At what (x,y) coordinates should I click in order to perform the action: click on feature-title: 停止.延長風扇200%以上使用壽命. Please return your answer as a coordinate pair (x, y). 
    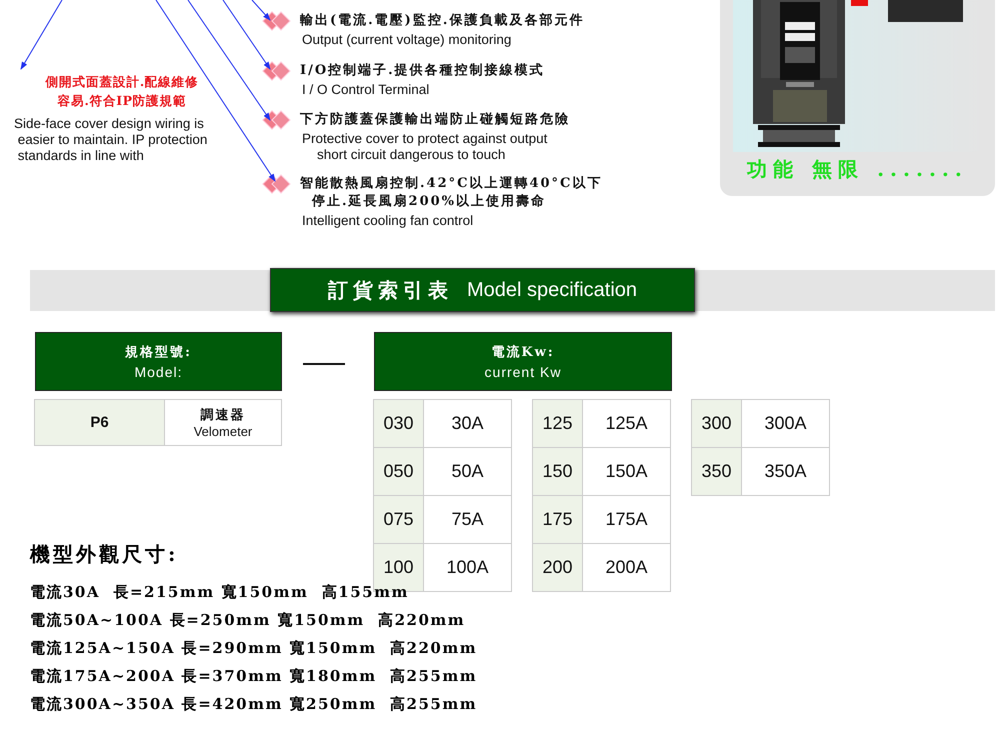
    Looking at the image, I should click on (428, 202).